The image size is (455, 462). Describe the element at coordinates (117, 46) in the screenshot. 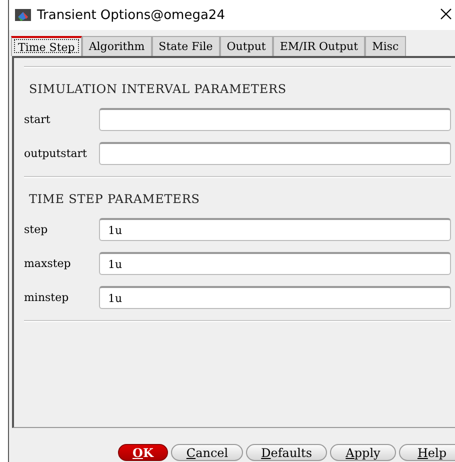

I see `tab: Algorithm` at that location.